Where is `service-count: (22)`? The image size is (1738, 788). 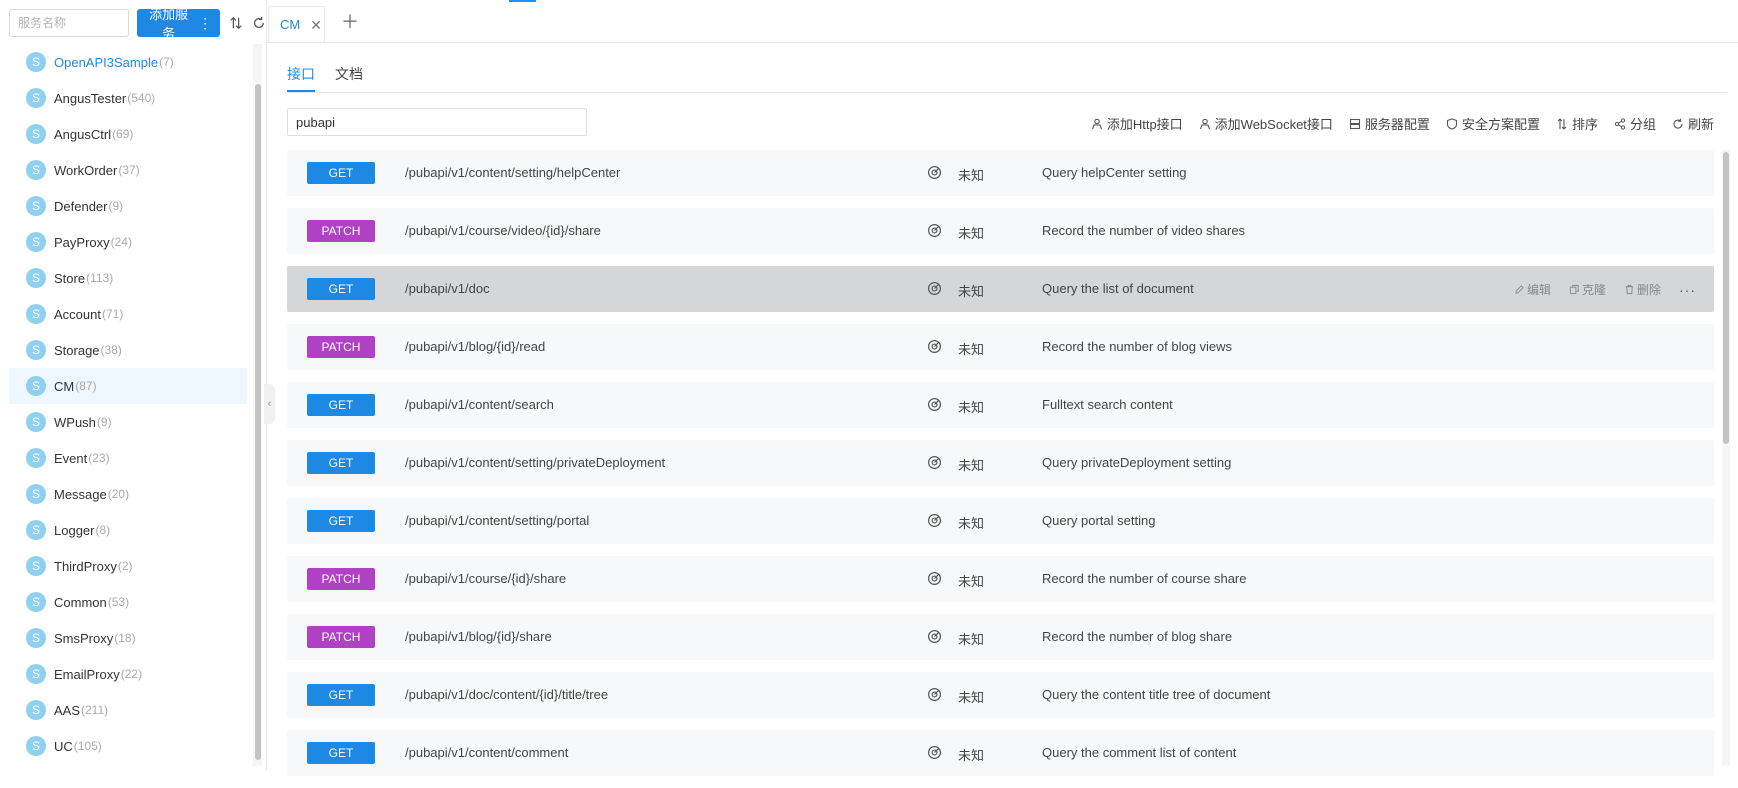 service-count: (22) is located at coordinates (131, 674).